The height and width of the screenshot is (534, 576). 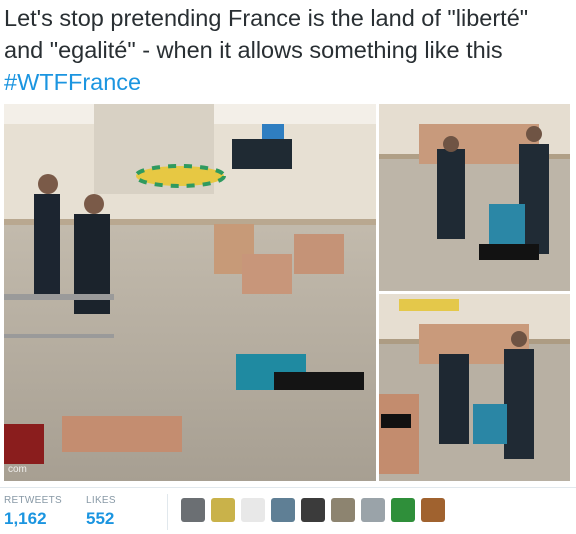 What do you see at coordinates (167, 512) in the screenshot?
I see `stats-vertical-divider` at bounding box center [167, 512].